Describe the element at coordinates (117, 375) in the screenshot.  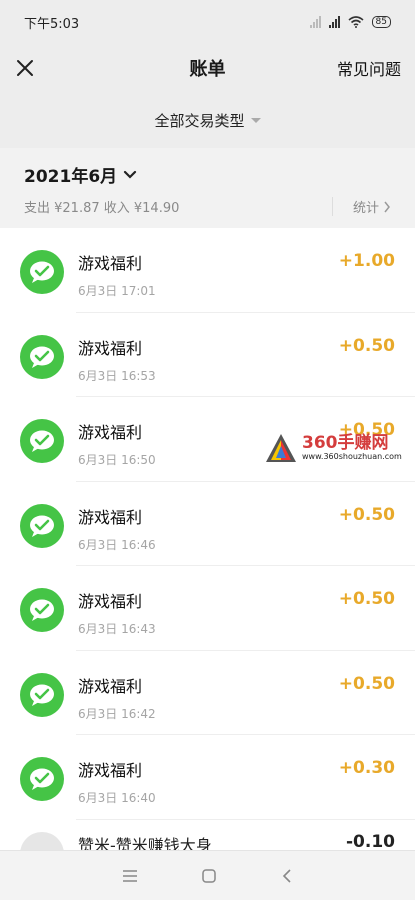
I see `transaction-time: 6月3日 16:53` at that location.